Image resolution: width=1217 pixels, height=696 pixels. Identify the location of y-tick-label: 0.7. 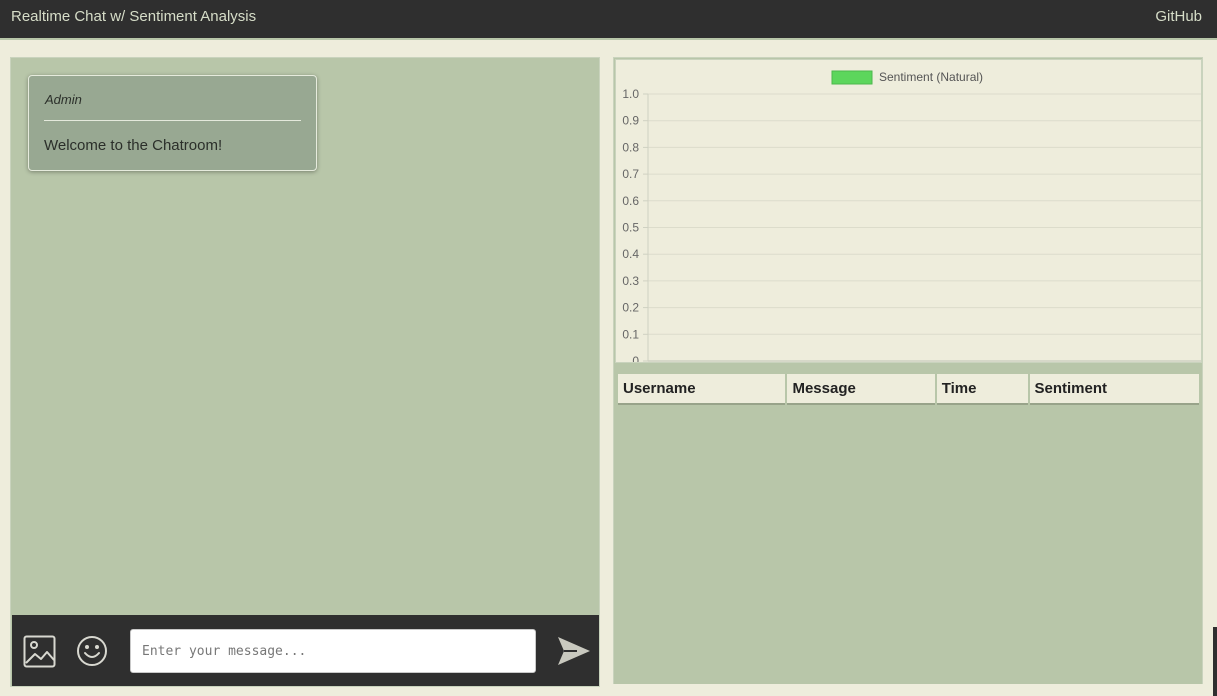
(630, 174).